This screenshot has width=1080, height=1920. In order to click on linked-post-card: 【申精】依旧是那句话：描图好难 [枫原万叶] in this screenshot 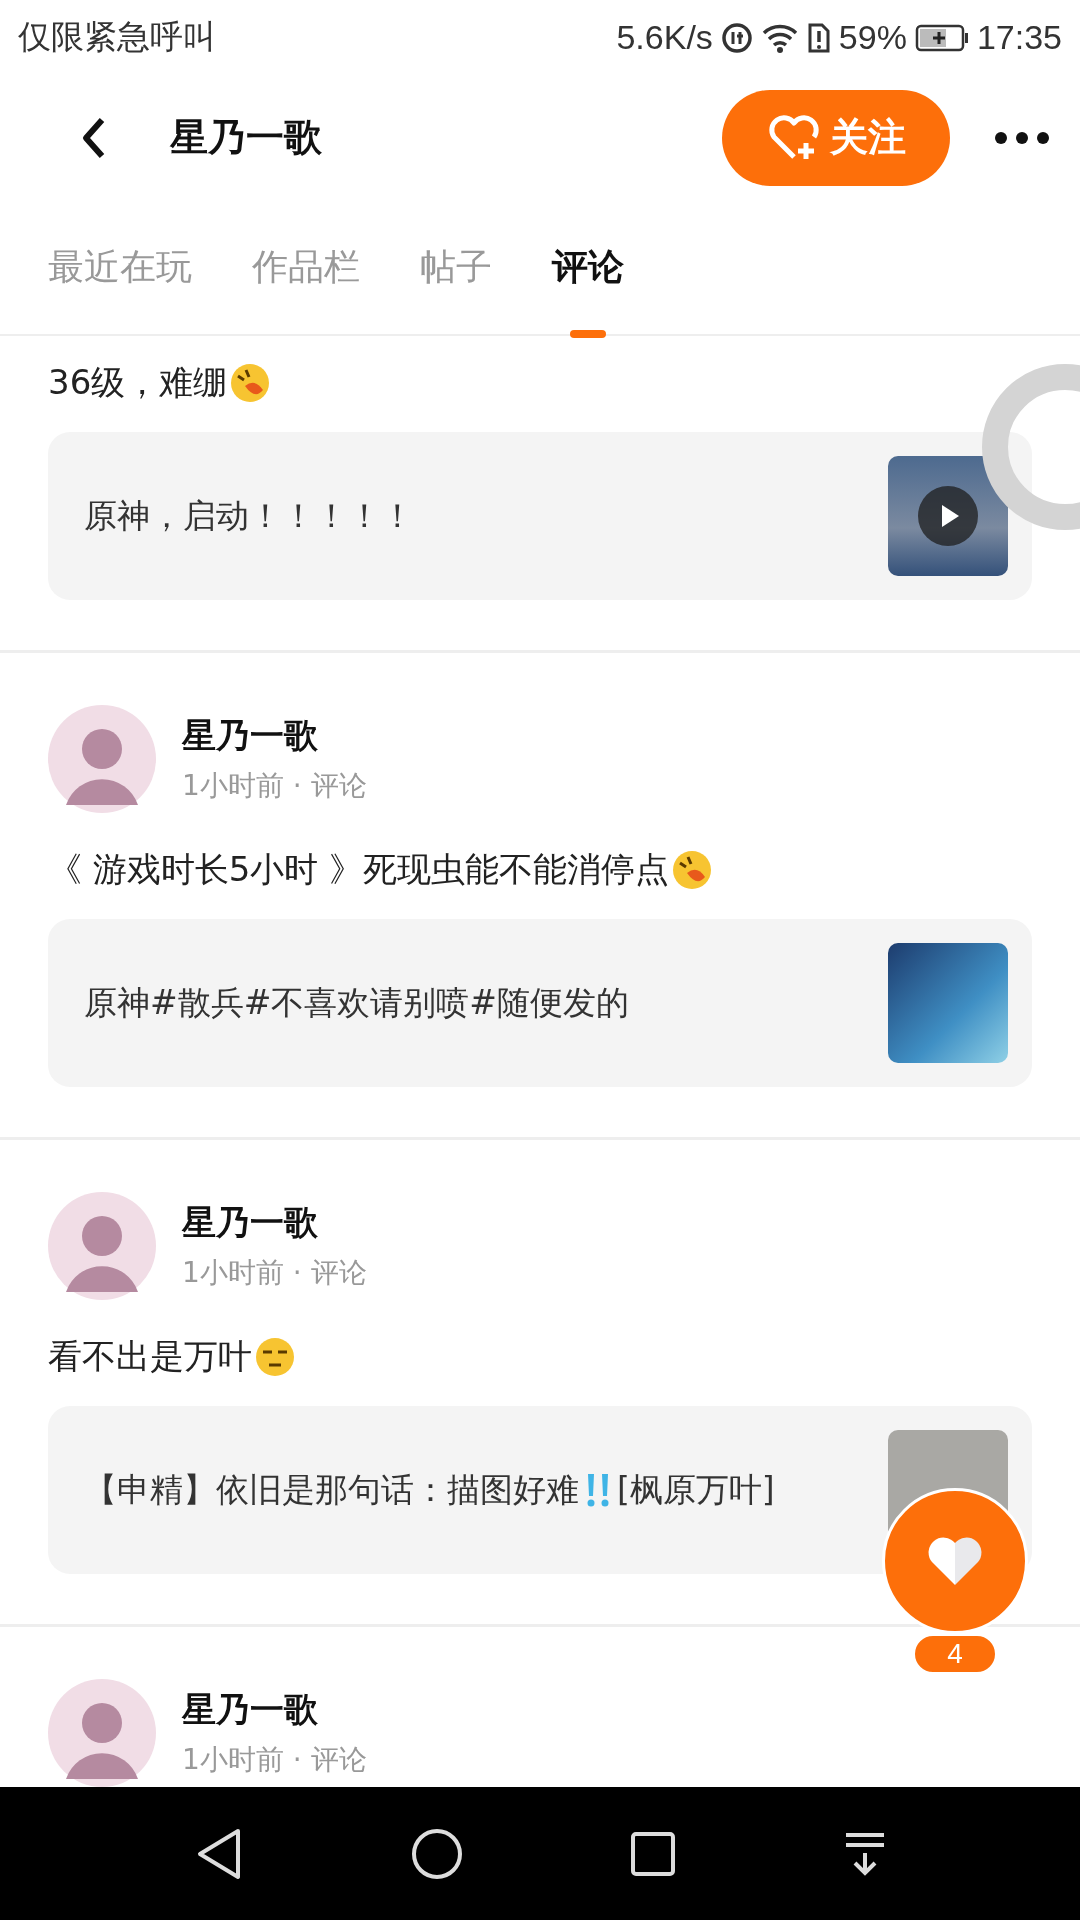, I will do `click(540, 1490)`.